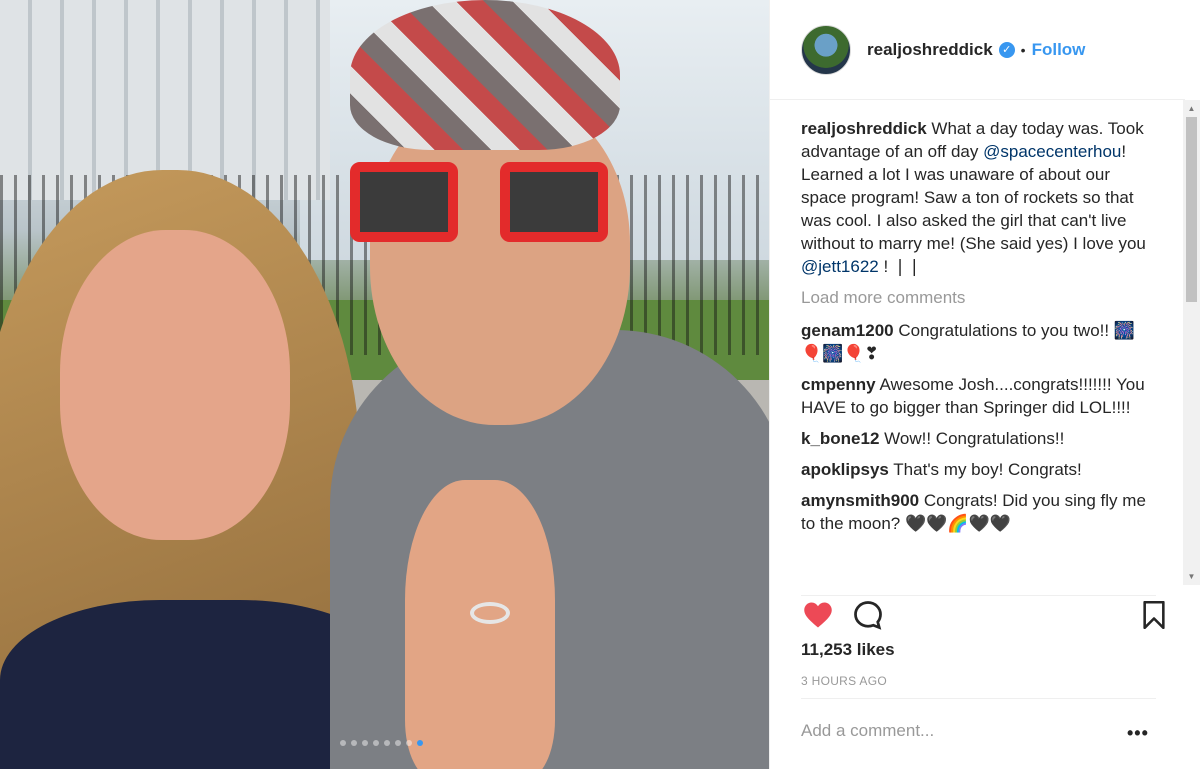  Describe the element at coordinates (847, 330) in the screenshot. I see `comment-username: genam1200` at that location.